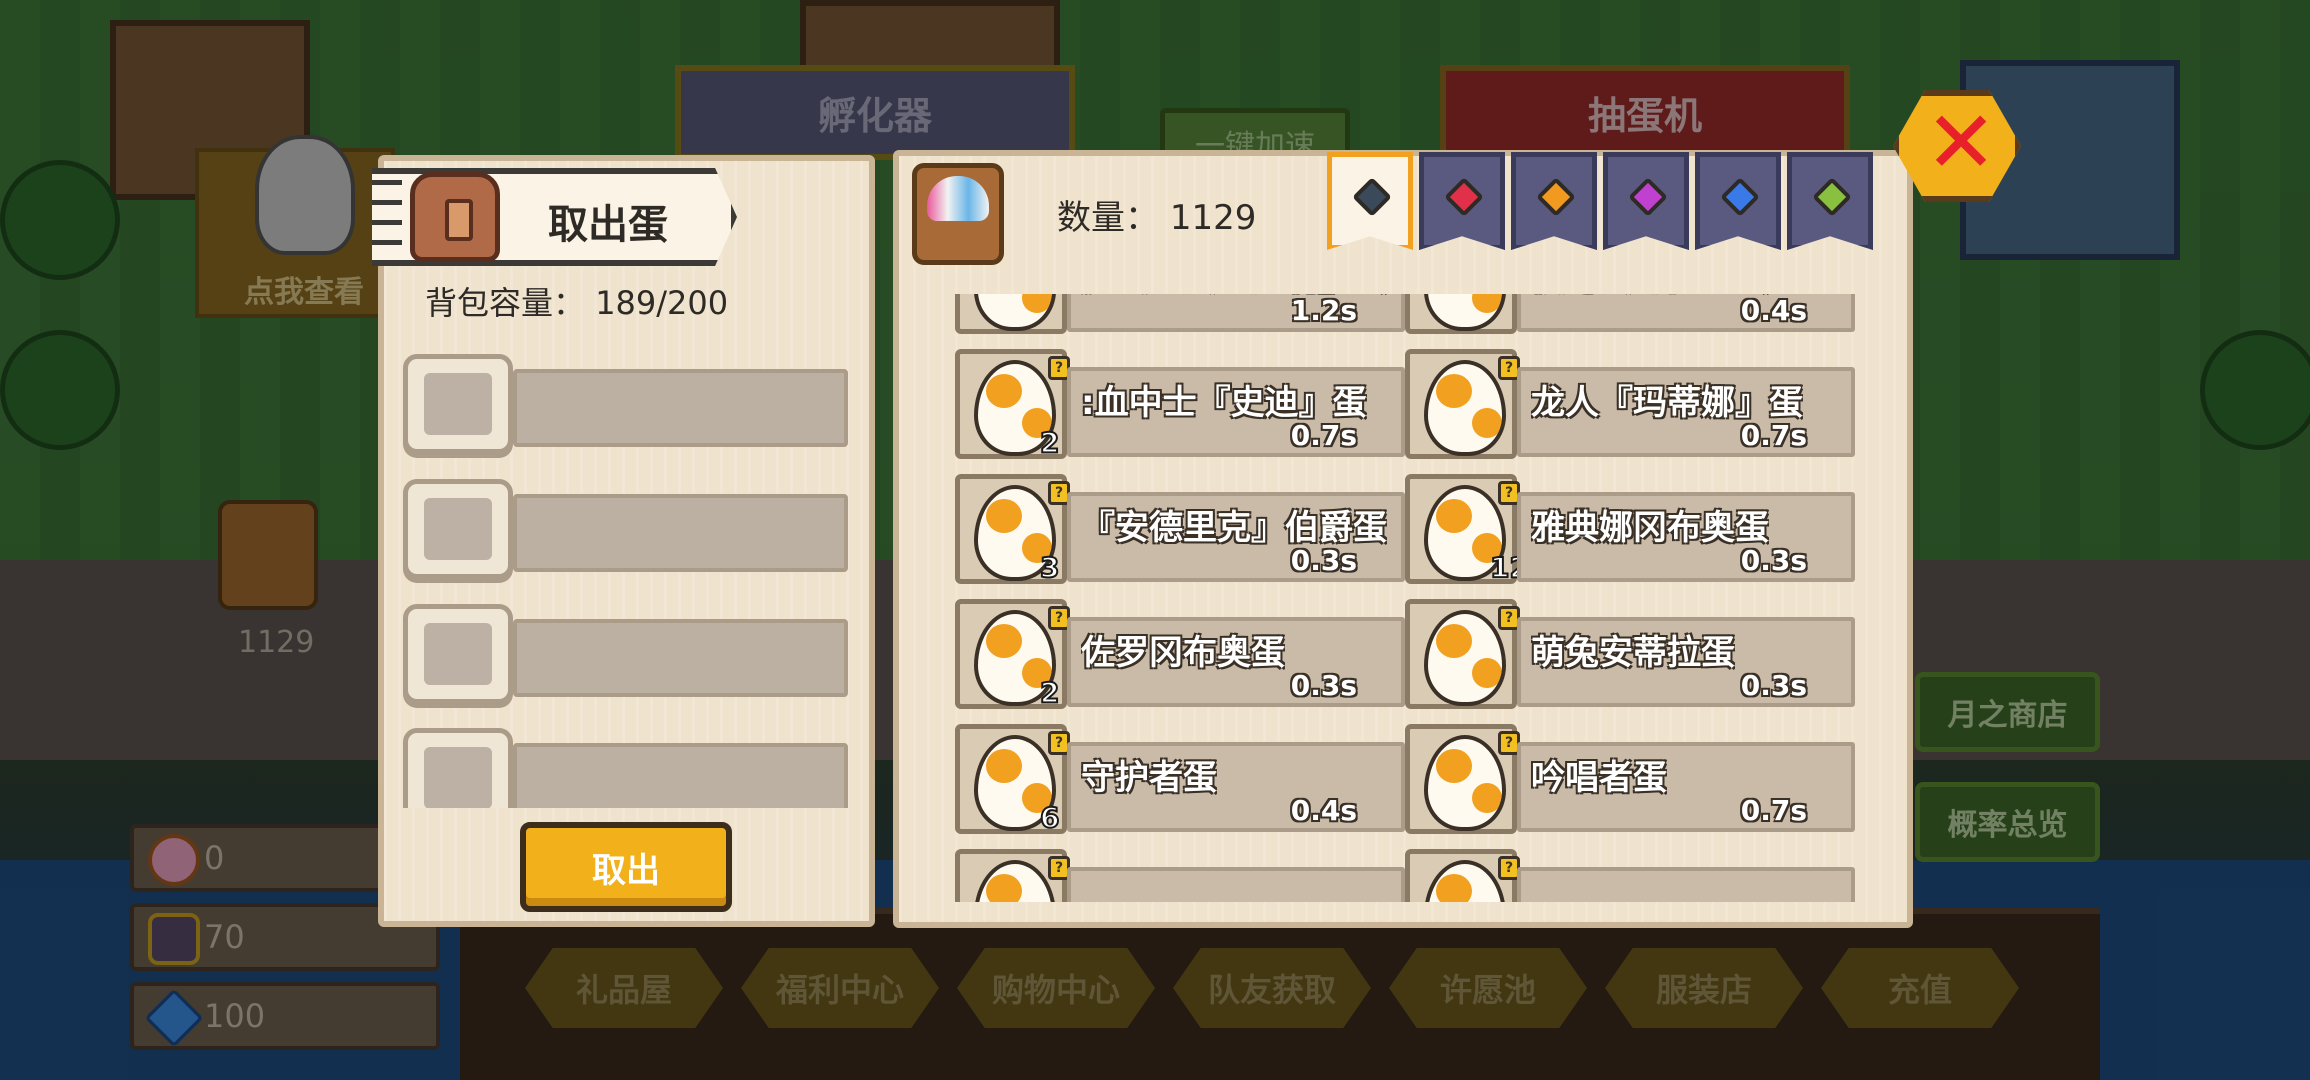  I want to click on egg-frame: ? 3, so click(1012, 529).